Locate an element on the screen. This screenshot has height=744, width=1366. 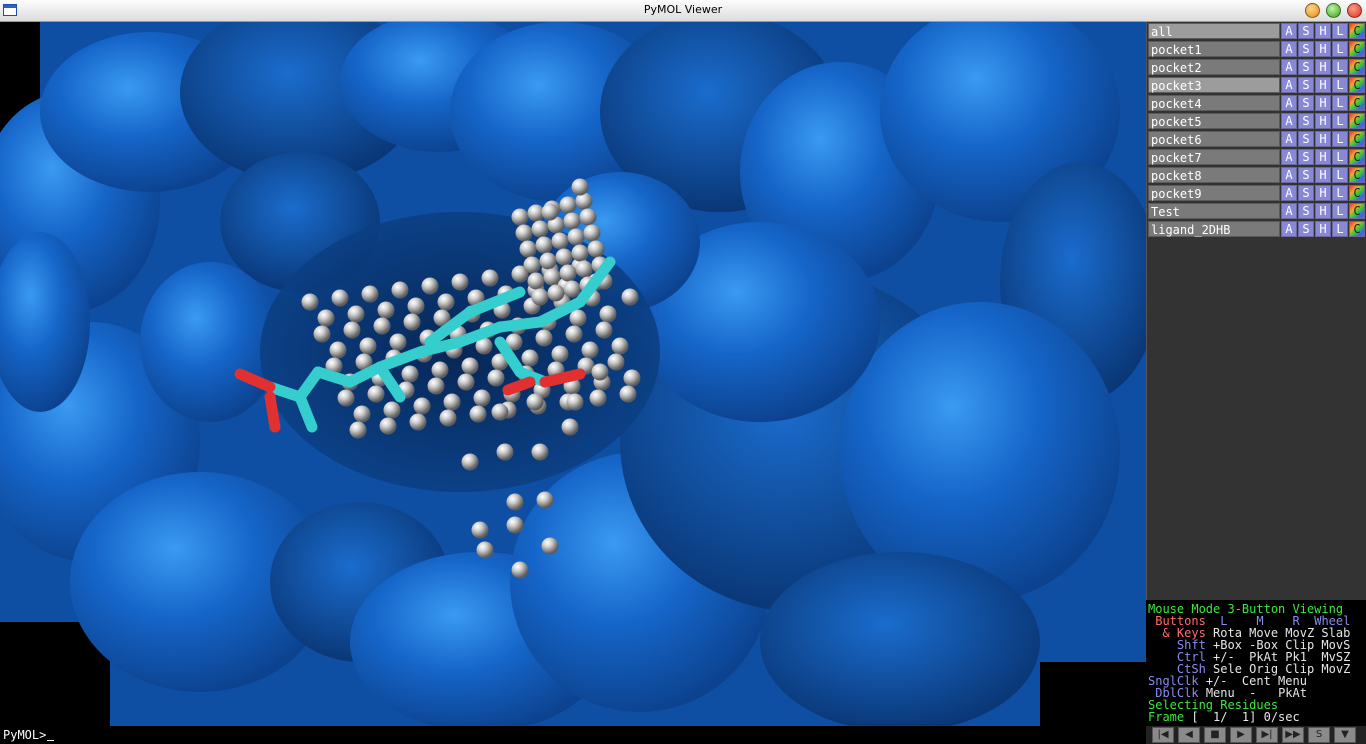
object-name: pocket9 is located at coordinates (1214, 193).